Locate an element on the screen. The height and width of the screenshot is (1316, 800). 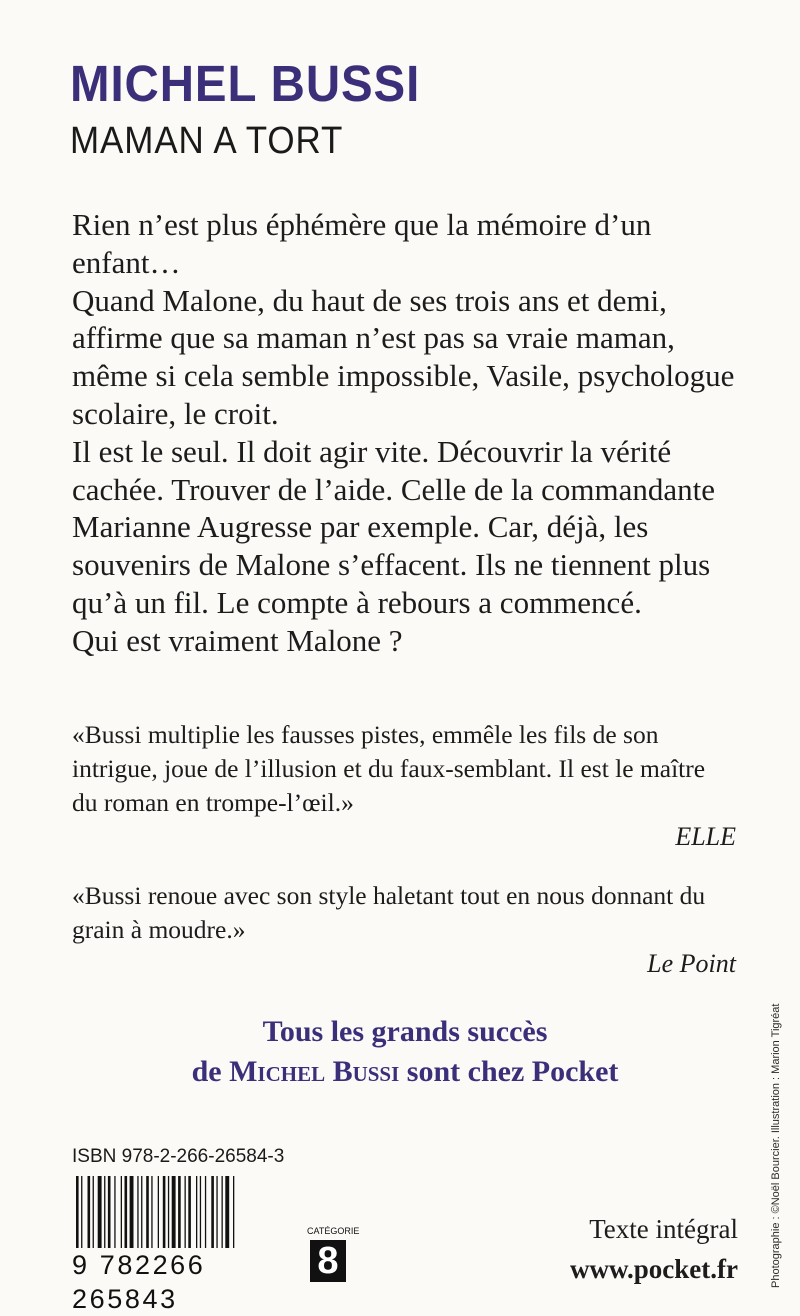
author-name: MICHEL BUSSI is located at coordinates (245, 83).